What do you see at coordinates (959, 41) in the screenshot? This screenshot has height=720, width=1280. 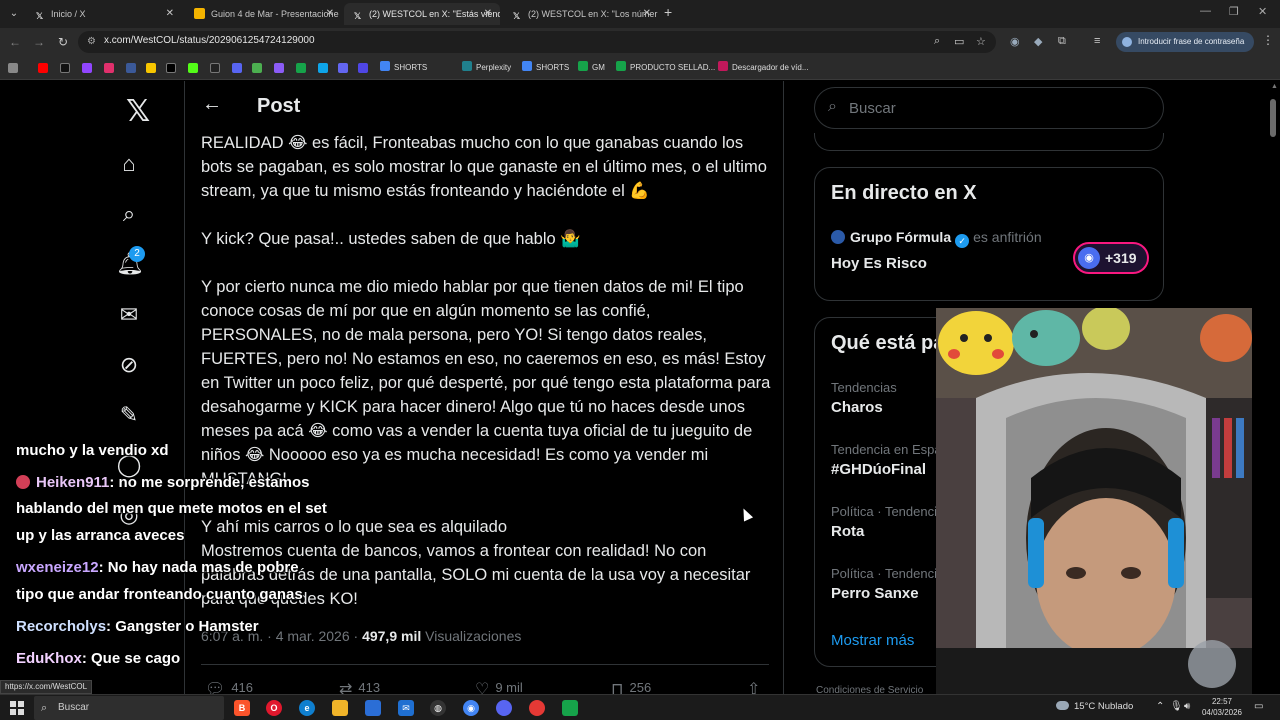 I see `cast-icon: ▭` at bounding box center [959, 41].